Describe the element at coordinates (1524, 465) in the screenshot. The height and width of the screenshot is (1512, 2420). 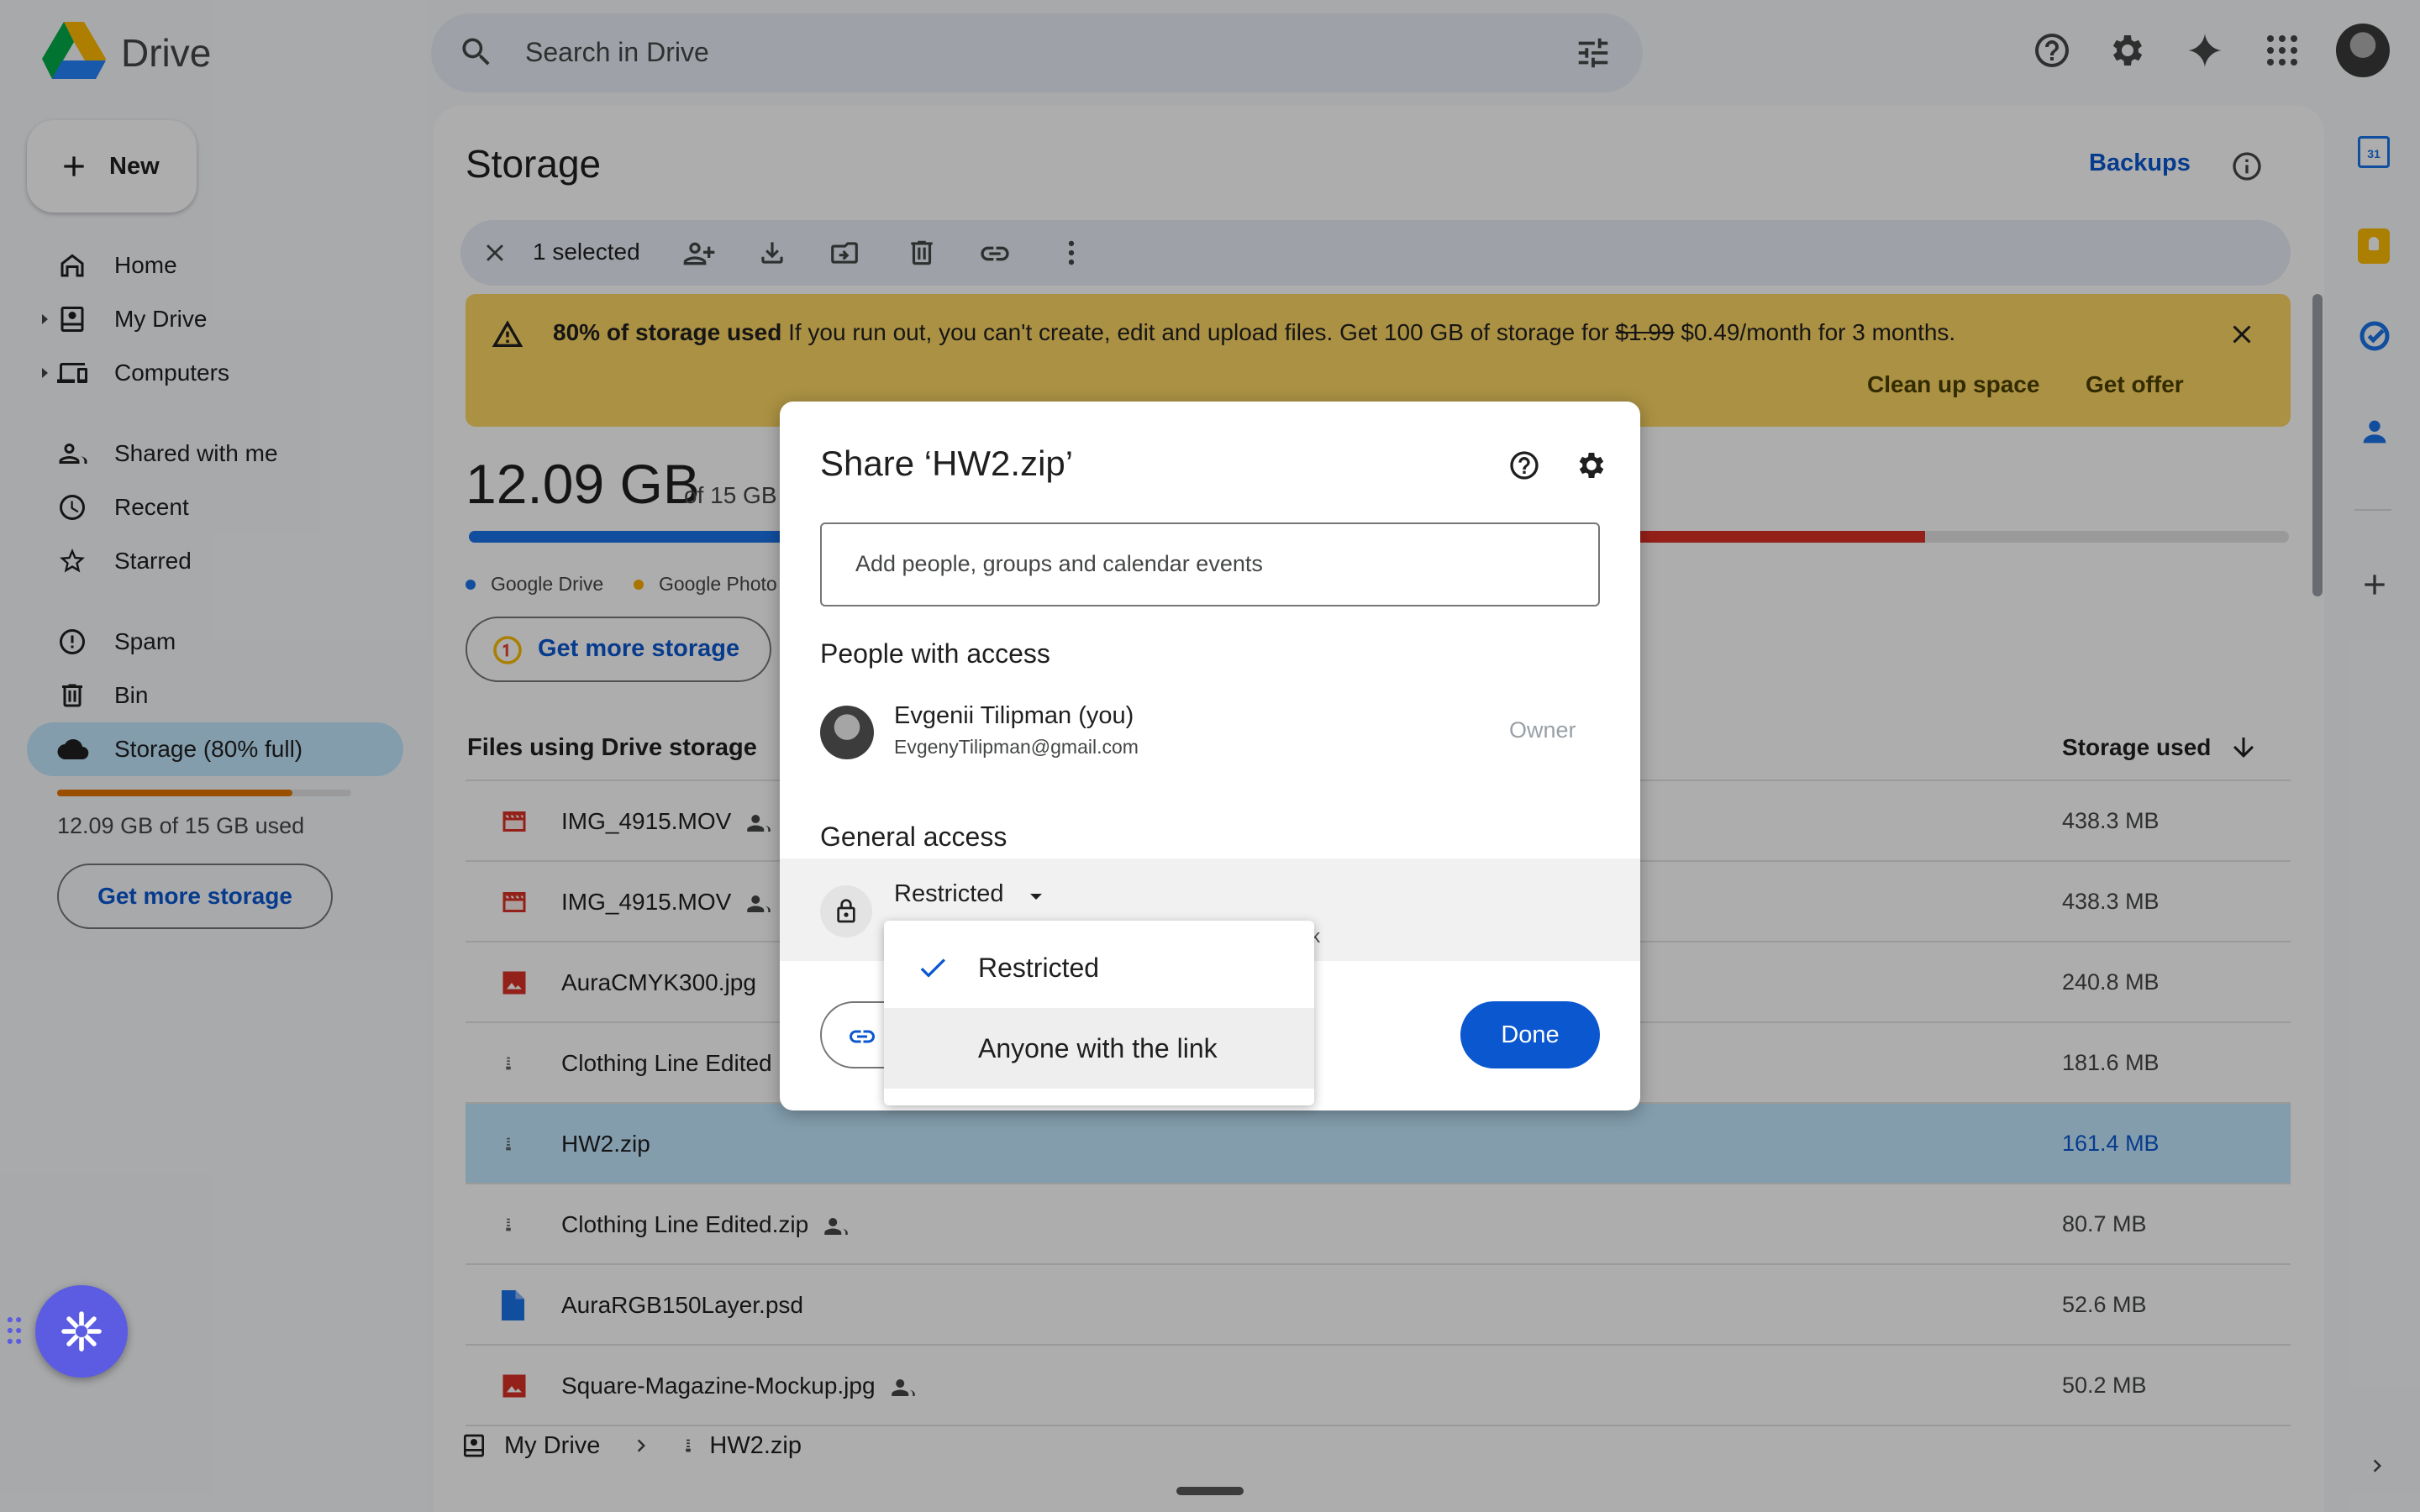
I see `help-icon` at that location.